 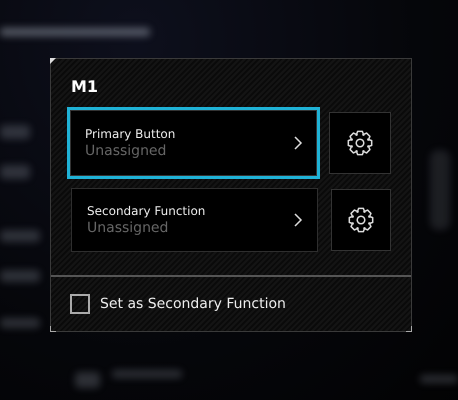 I want to click on dialog-title: M1, so click(x=85, y=86).